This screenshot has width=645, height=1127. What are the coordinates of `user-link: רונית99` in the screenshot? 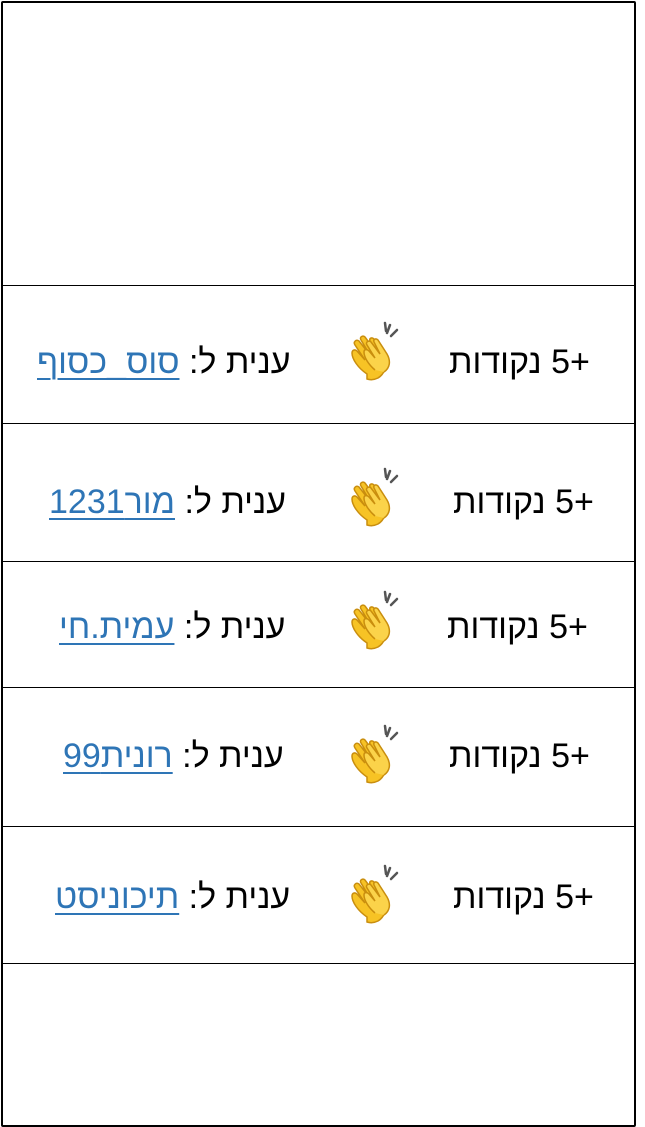 It's located at (118, 756).